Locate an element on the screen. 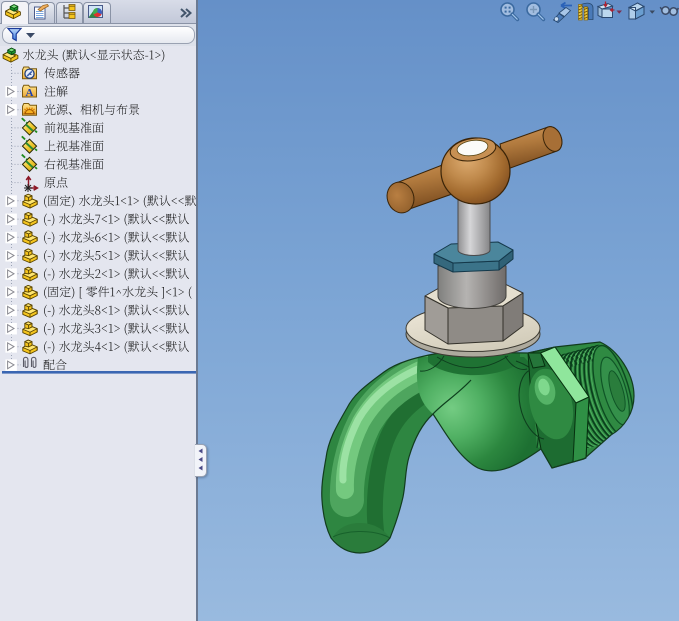 The image size is (679, 621). svg-text: A is located at coordinates (30, 93).